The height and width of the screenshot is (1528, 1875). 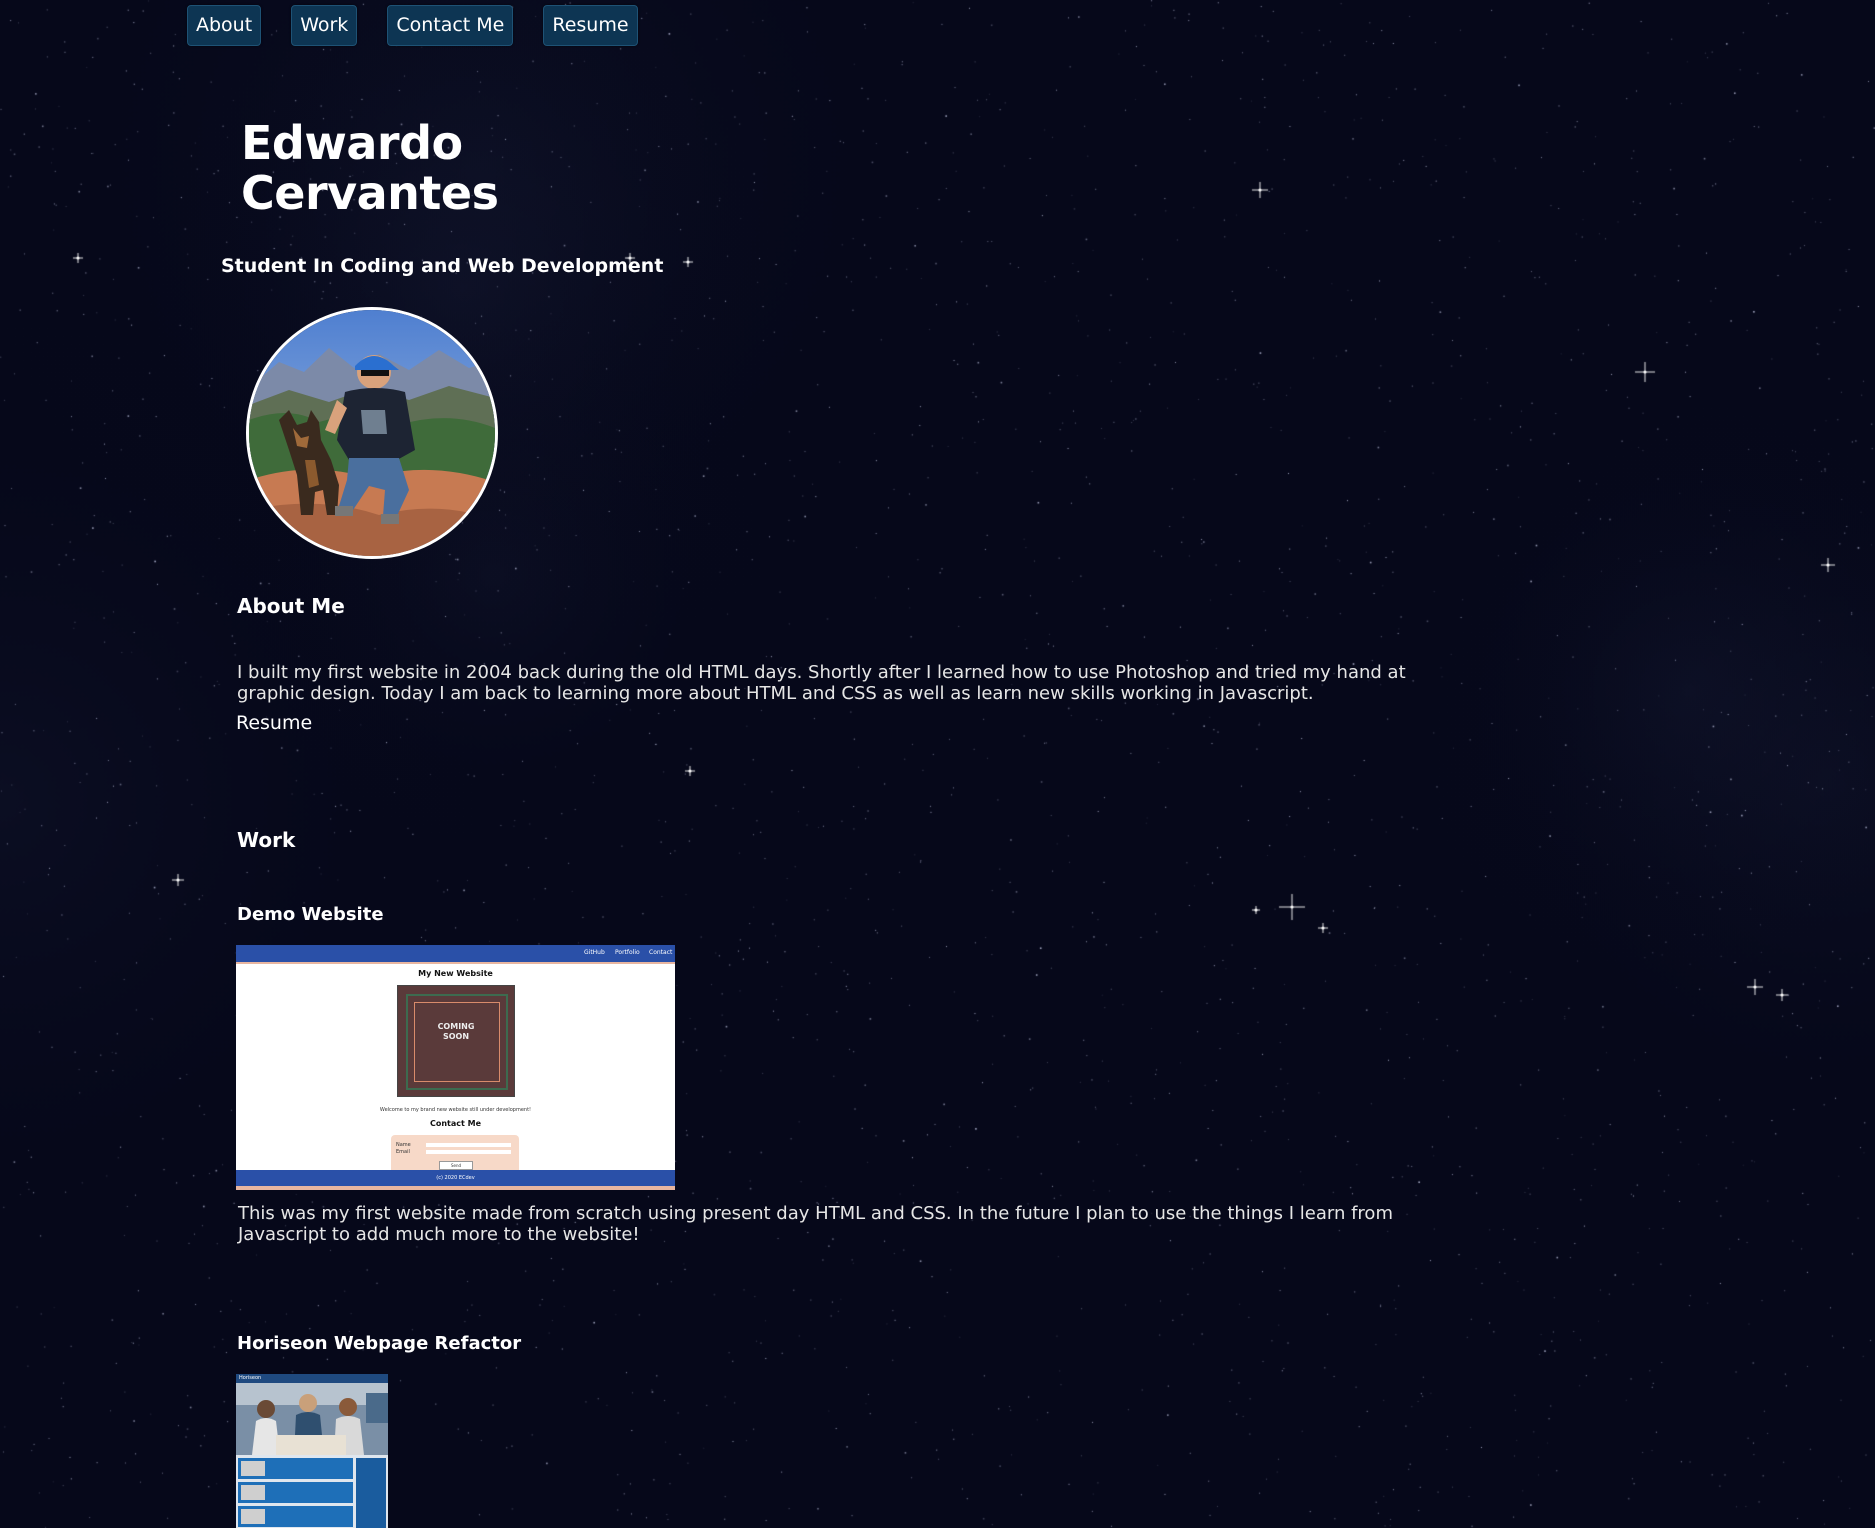 I want to click on badge-text: COMING SOON, so click(x=456, y=1032).